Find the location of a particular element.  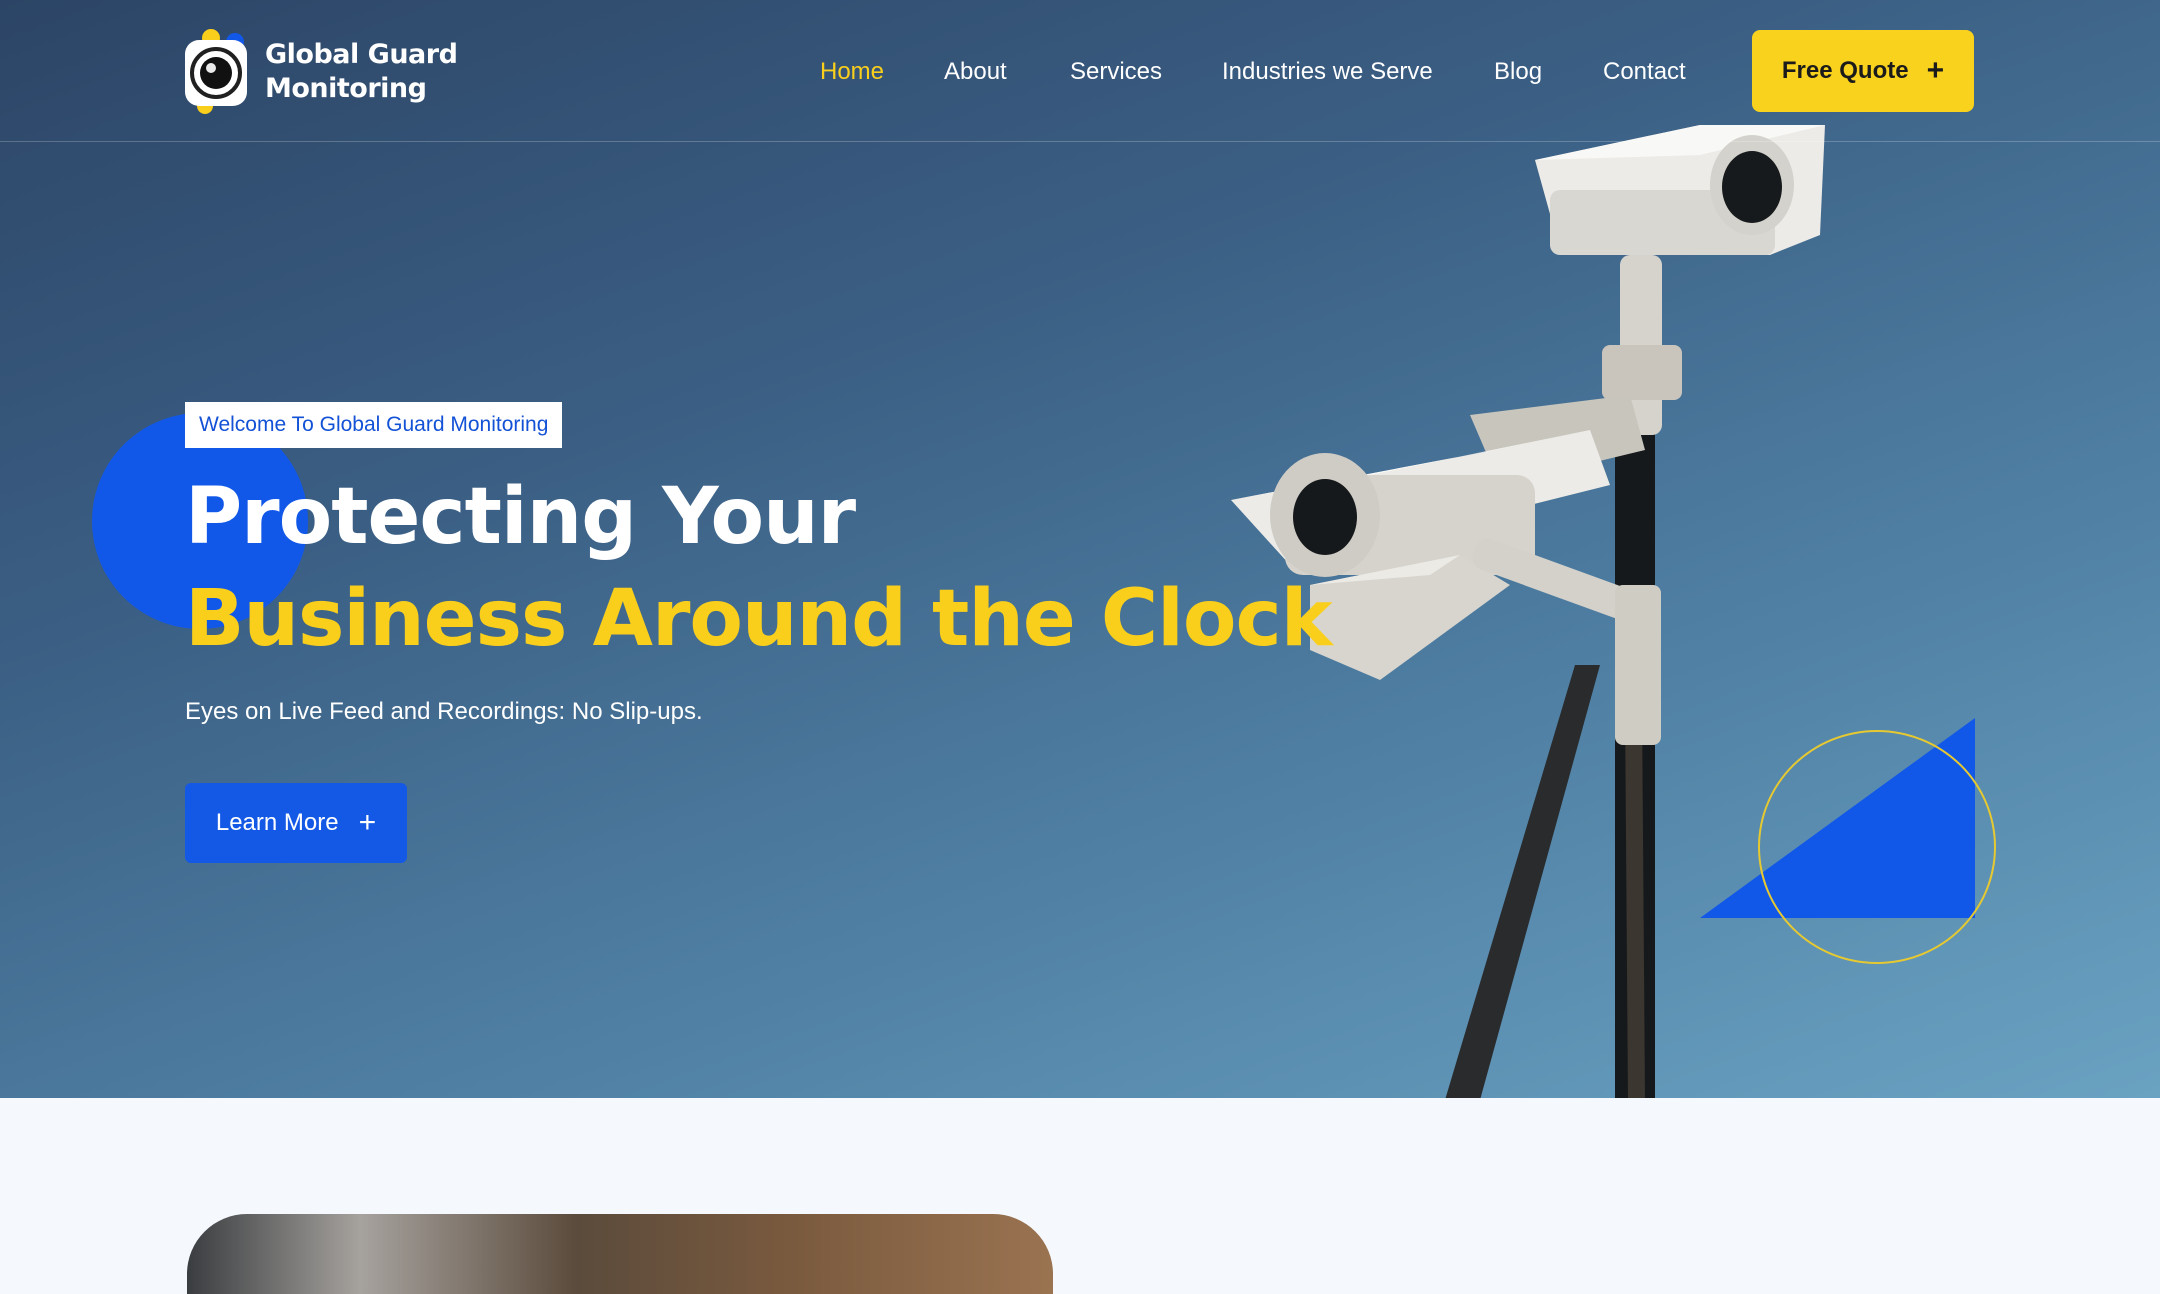

brand-logo: Global Guard Monitoring is located at coordinates (320, 72).